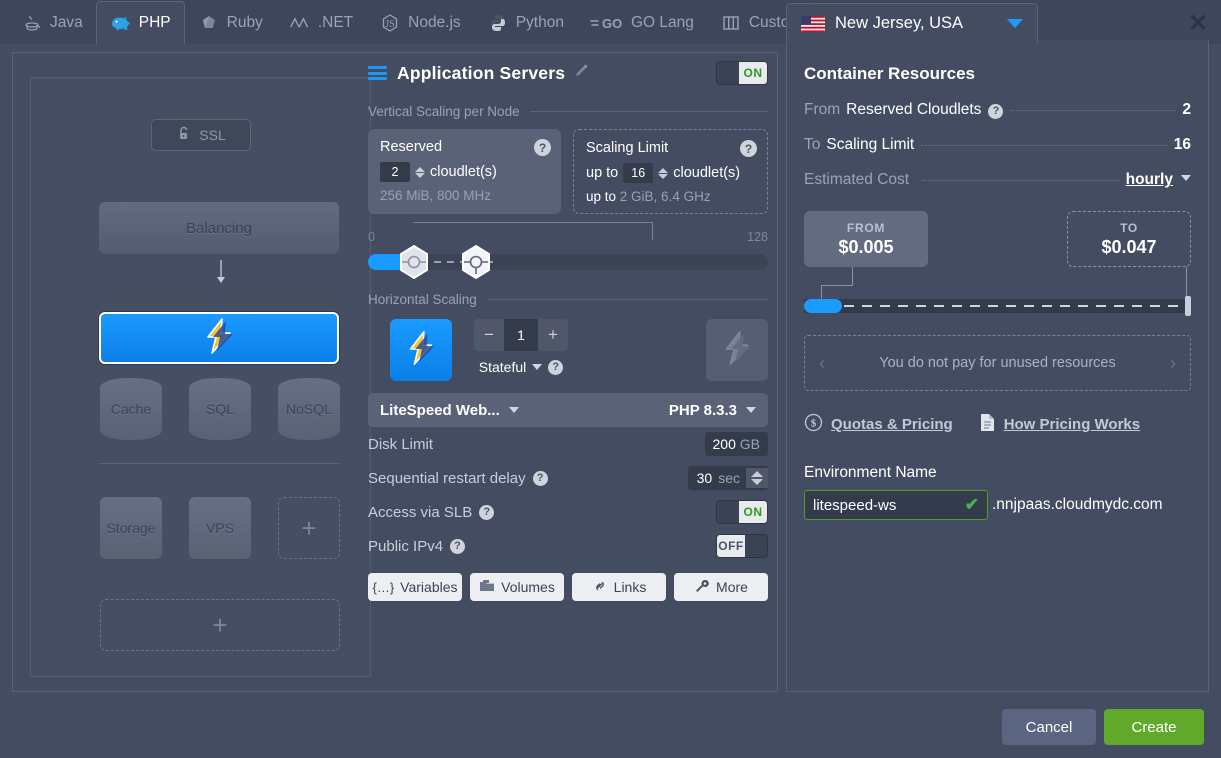 This screenshot has width=1221, height=758. What do you see at coordinates (600, 587) in the screenshot?
I see `link-icon` at bounding box center [600, 587].